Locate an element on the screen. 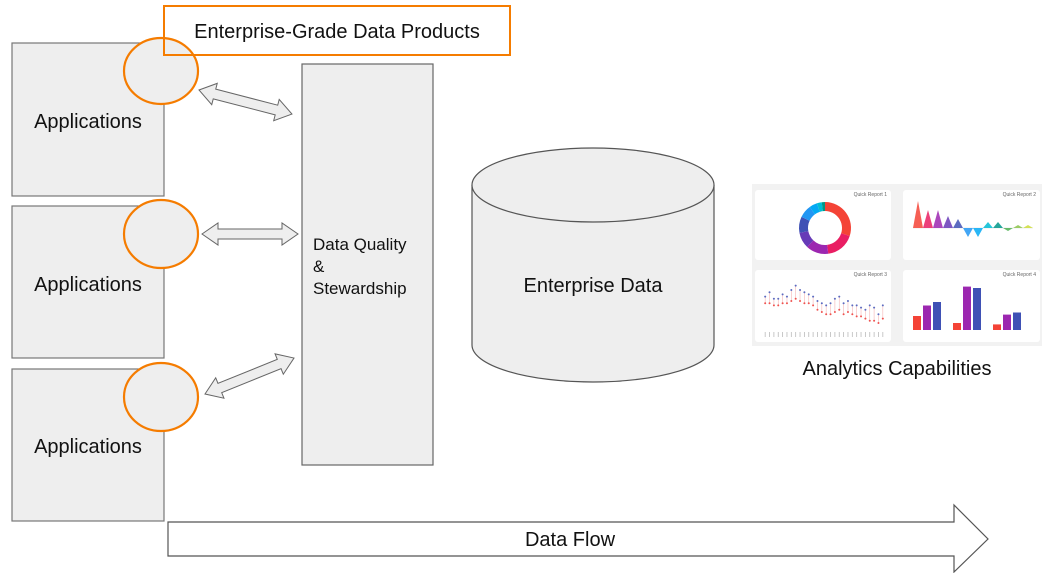 This screenshot has height=573, width=1042. data-quality-line-2: & is located at coordinates (319, 266).